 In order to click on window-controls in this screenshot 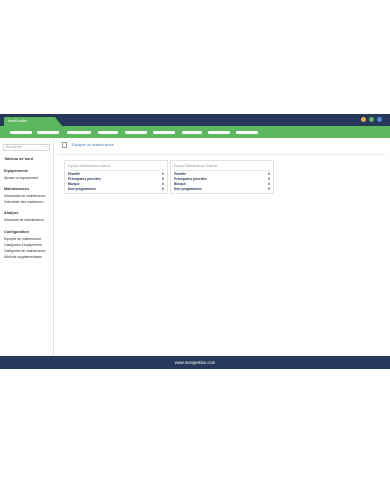, I will do `click(371, 119)`.